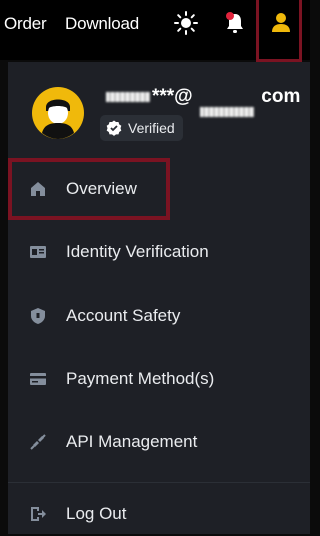 The width and height of the screenshot is (320, 536). I want to click on id-card-icon, so click(38, 252).